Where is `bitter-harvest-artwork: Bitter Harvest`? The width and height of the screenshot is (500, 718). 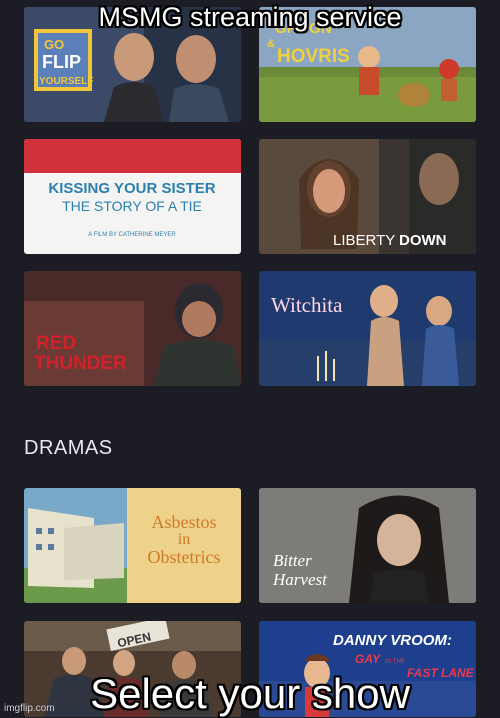
bitter-harvest-artwork: Bitter Harvest is located at coordinates (367, 545).